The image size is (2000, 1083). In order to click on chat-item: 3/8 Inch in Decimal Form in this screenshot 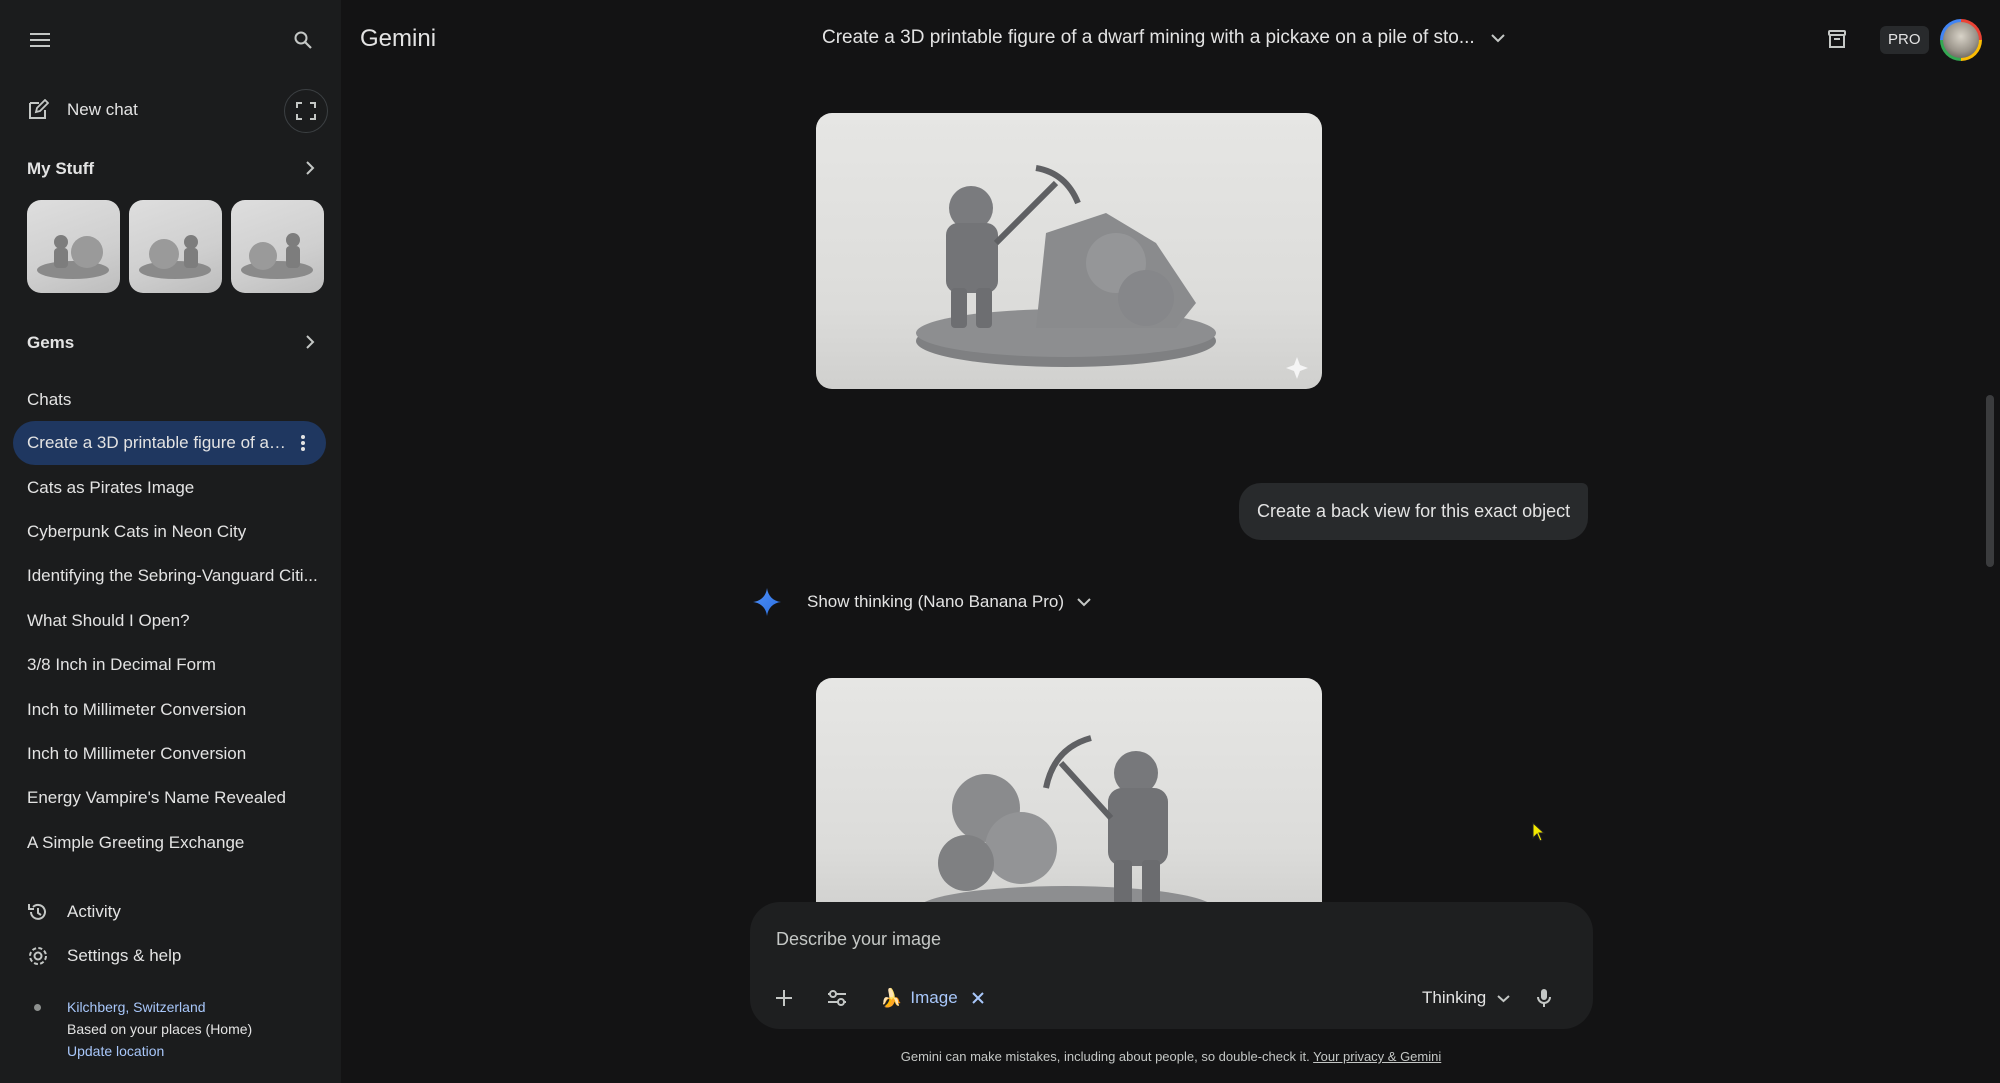, I will do `click(169, 665)`.